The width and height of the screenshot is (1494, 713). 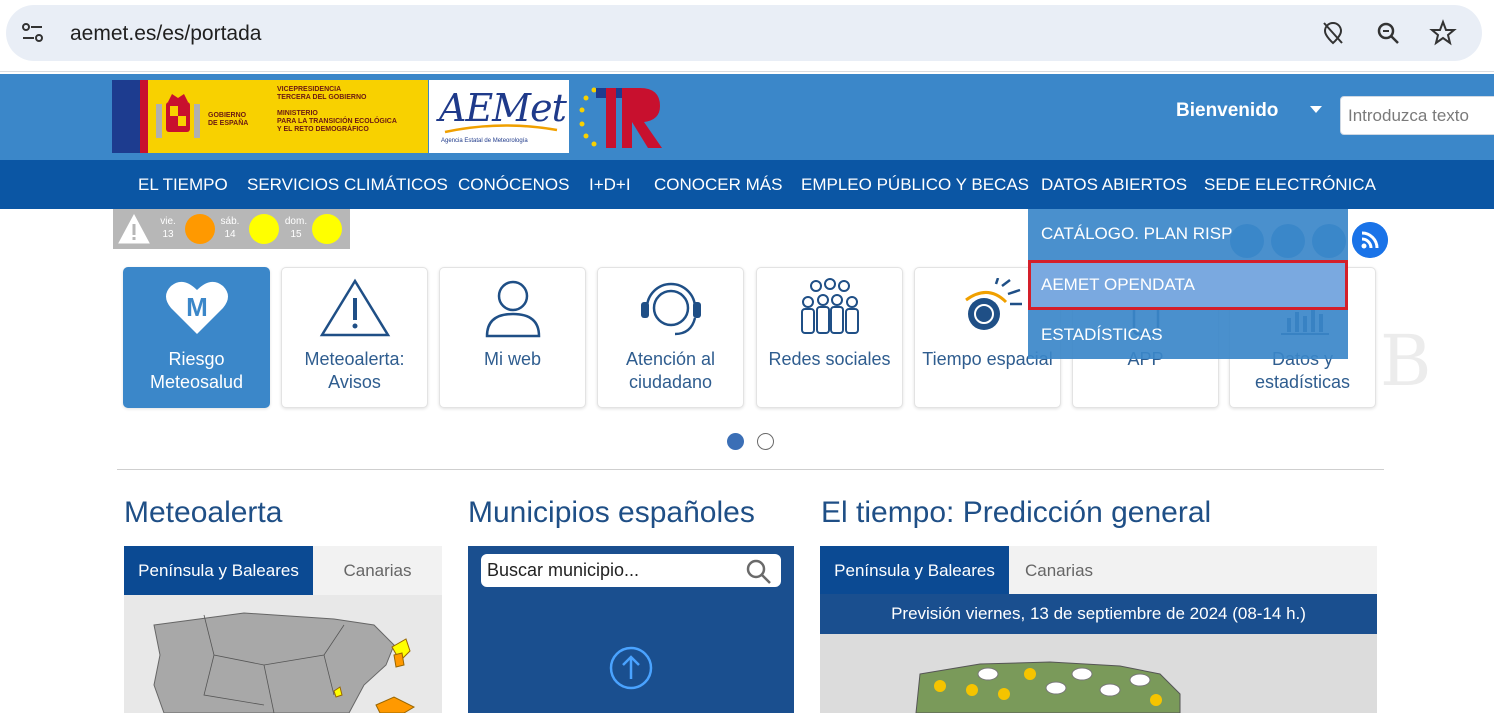 What do you see at coordinates (631, 668) in the screenshot?
I see `scroll-up-icon` at bounding box center [631, 668].